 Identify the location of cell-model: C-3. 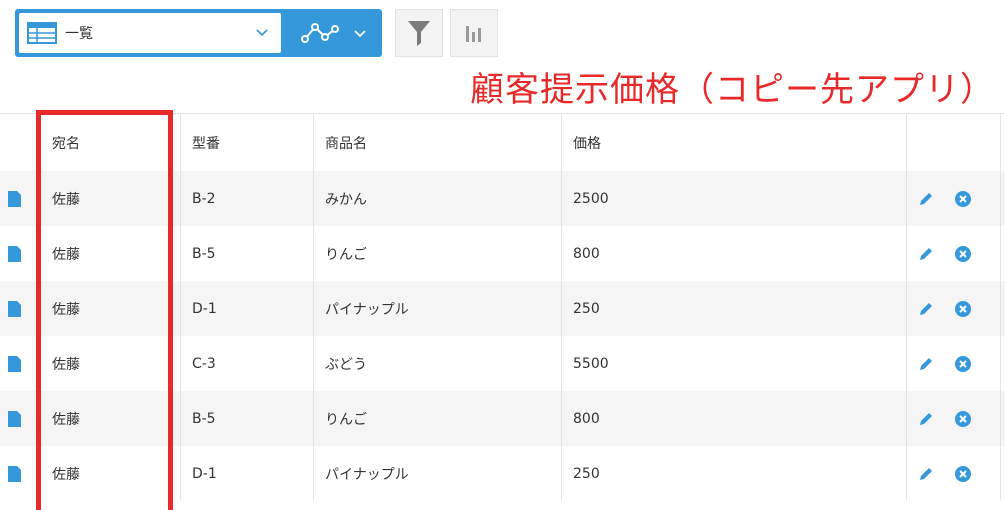
(204, 363).